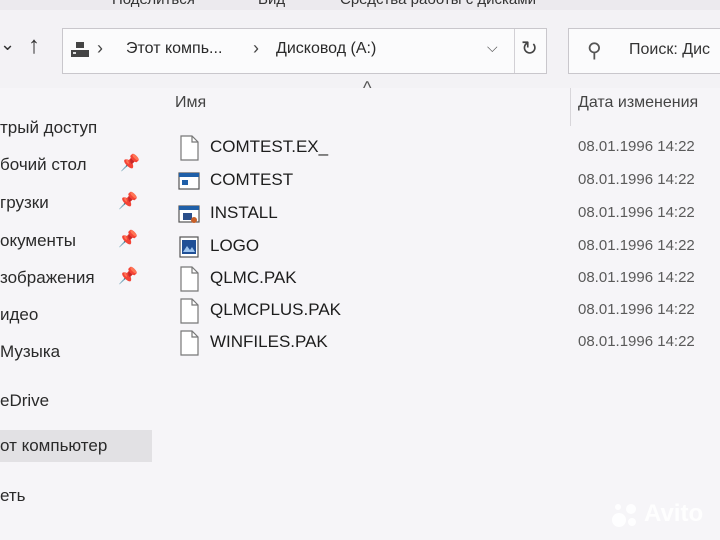  Describe the element at coordinates (189, 214) in the screenshot. I see `installer-icon` at that location.